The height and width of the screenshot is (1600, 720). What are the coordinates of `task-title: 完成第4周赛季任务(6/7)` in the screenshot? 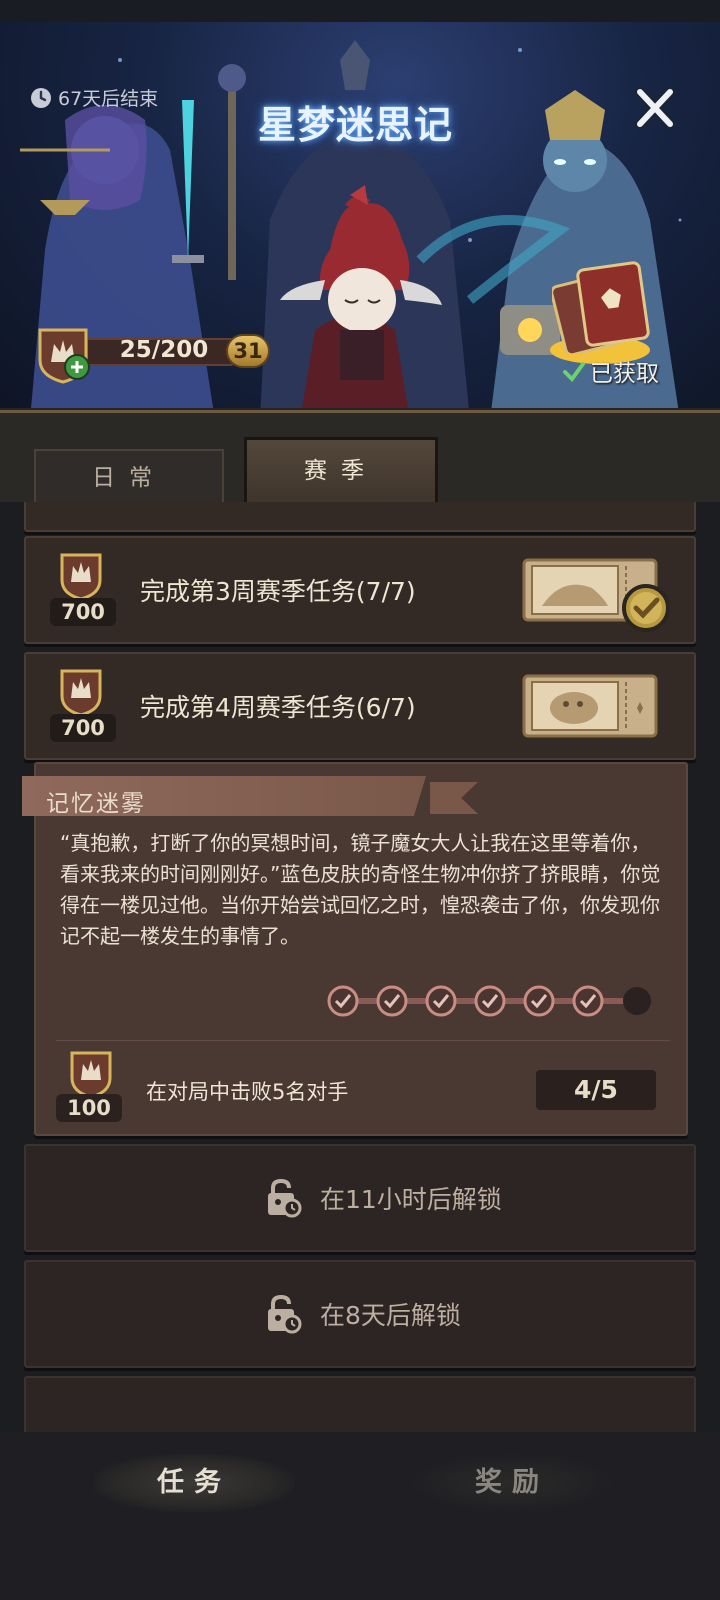 It's located at (278, 707).